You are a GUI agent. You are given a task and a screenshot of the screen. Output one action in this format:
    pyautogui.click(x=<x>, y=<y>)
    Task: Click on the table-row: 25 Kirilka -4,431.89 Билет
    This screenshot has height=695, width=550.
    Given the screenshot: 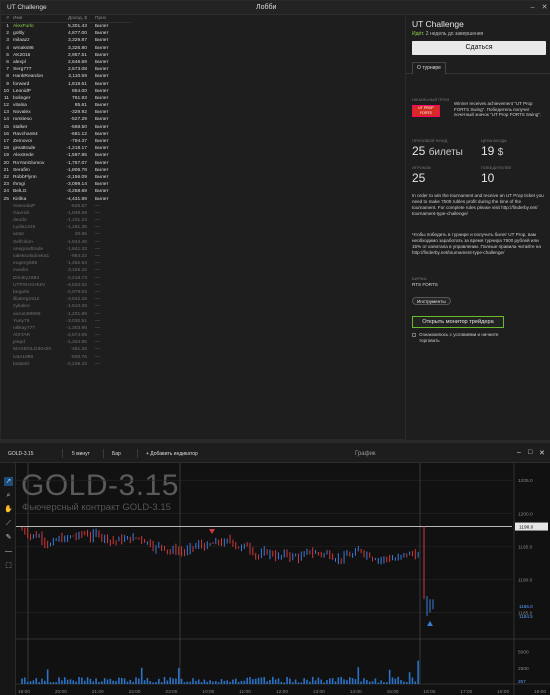 What is the action you would take?
    pyautogui.click(x=66, y=199)
    